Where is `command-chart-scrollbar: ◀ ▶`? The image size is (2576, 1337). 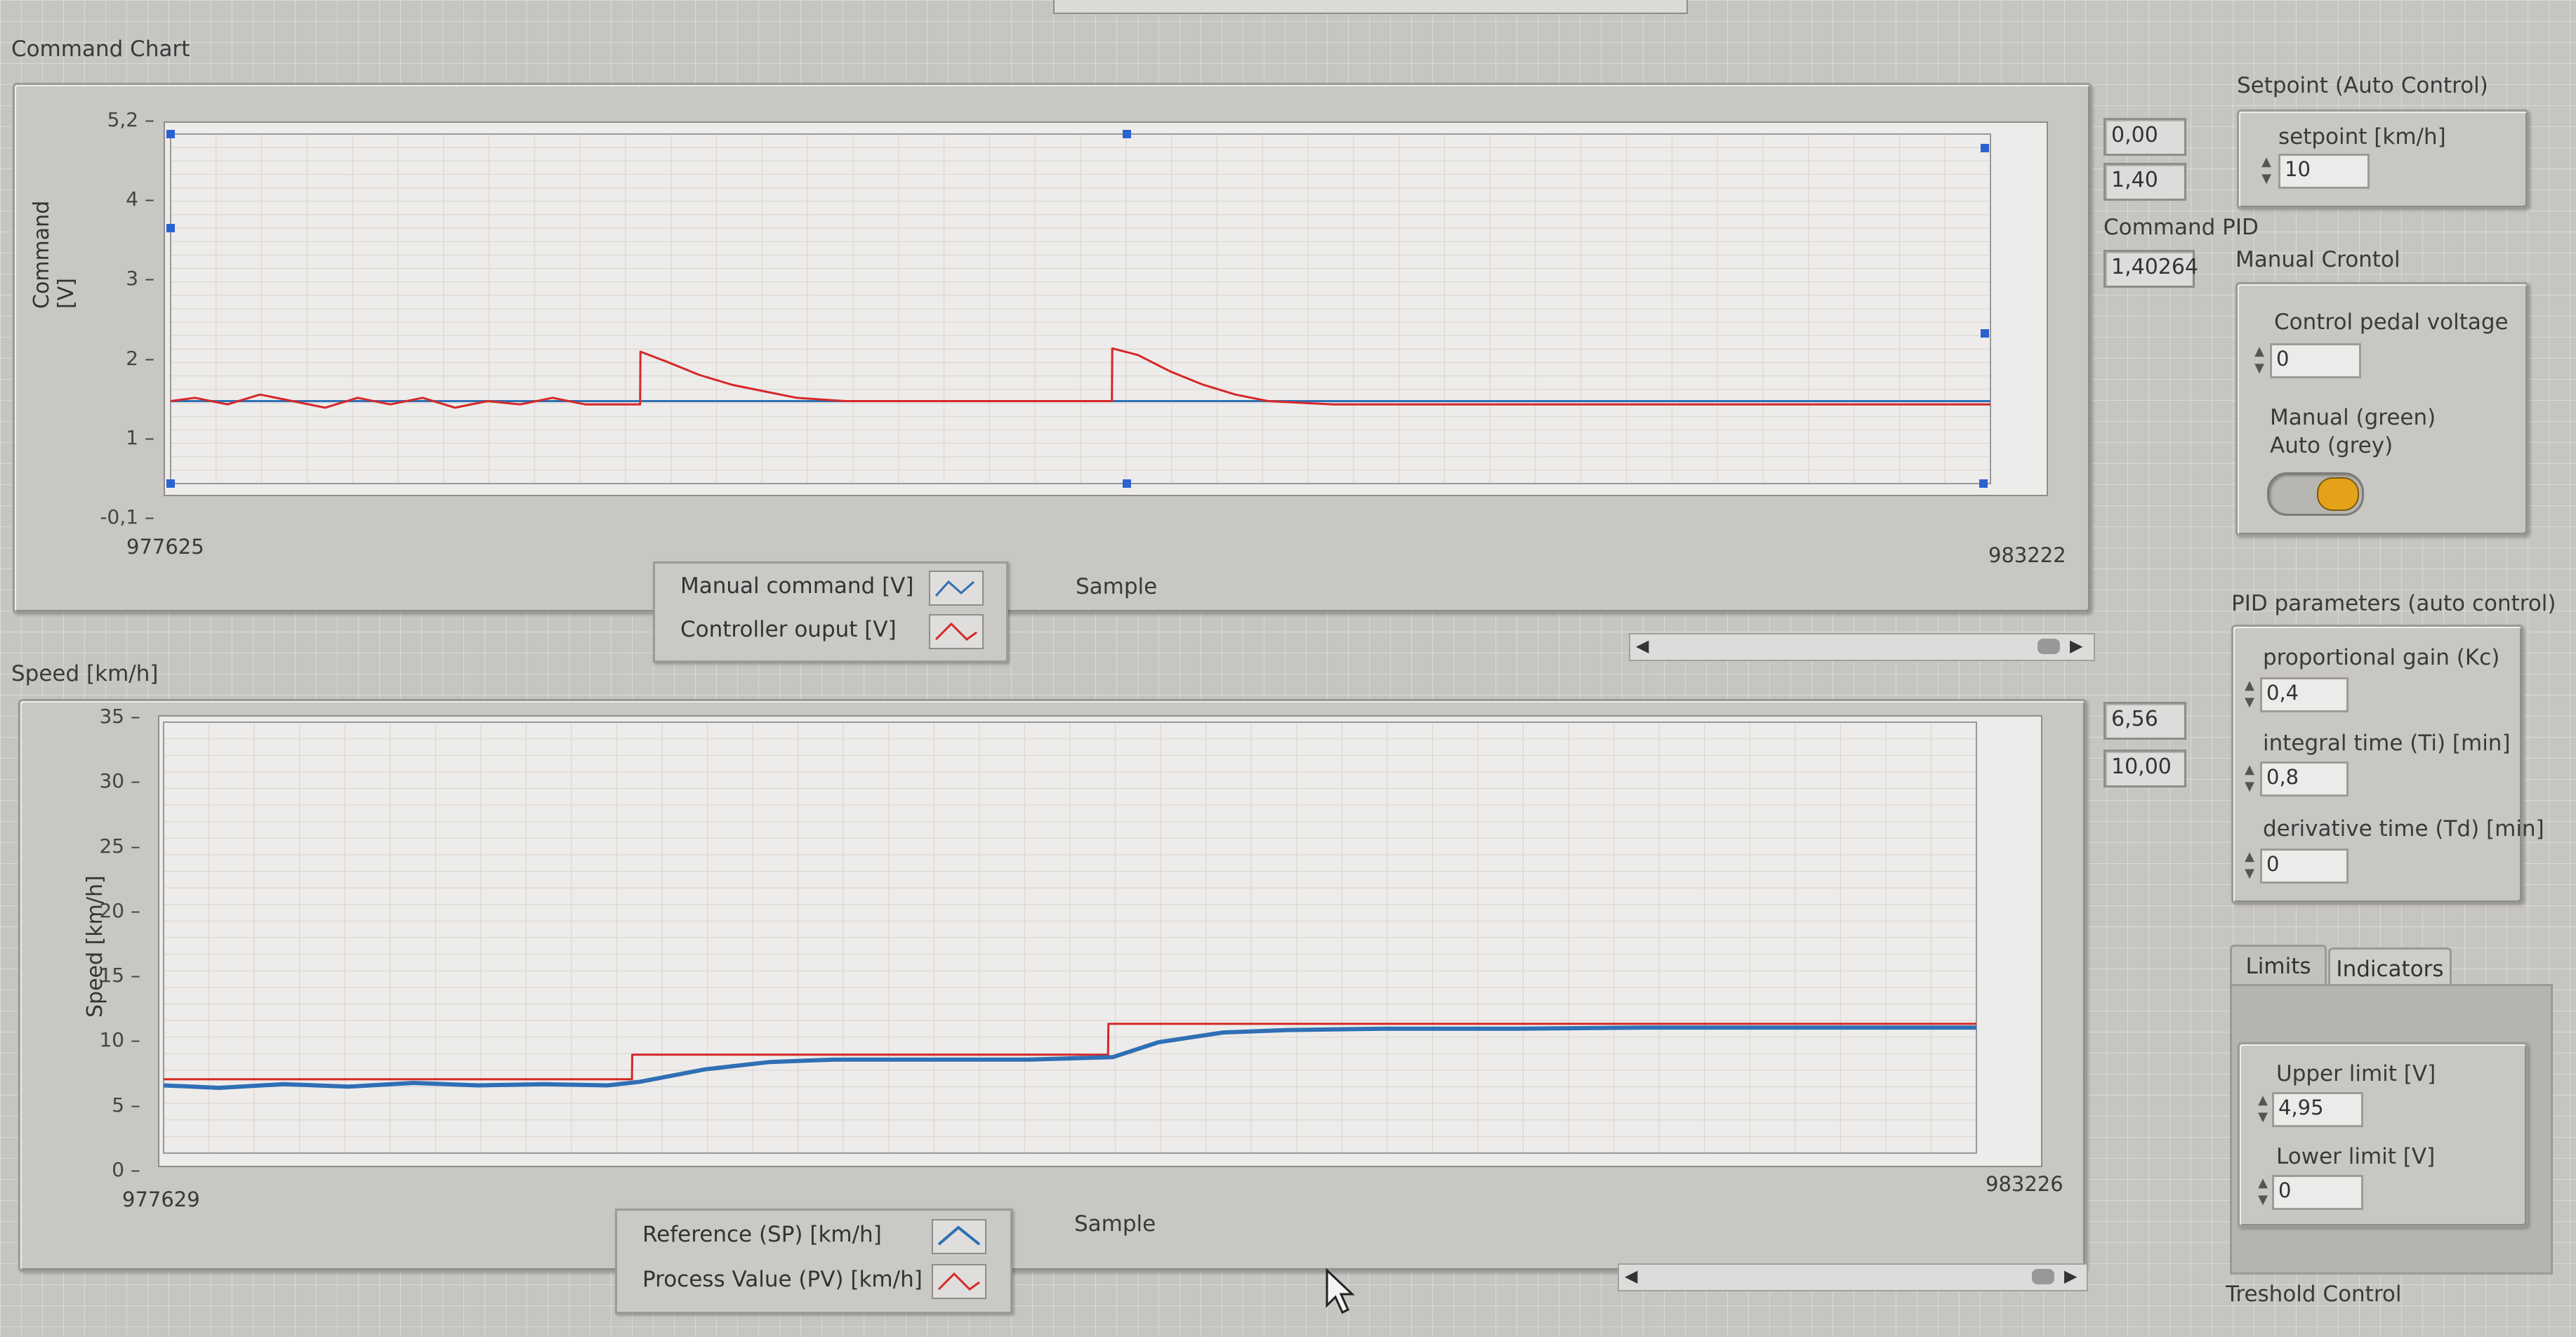
command-chart-scrollbar: ◀ ▶ is located at coordinates (1862, 647).